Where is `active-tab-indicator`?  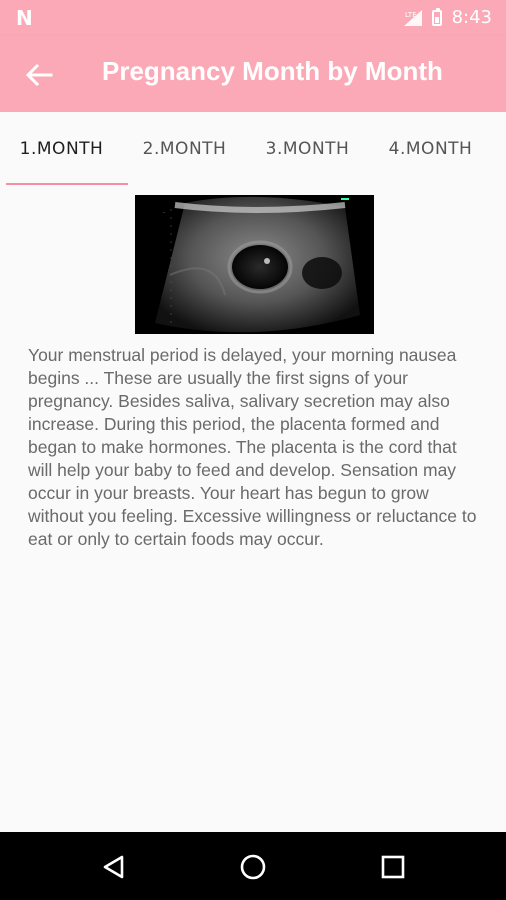
active-tab-indicator is located at coordinates (67, 184).